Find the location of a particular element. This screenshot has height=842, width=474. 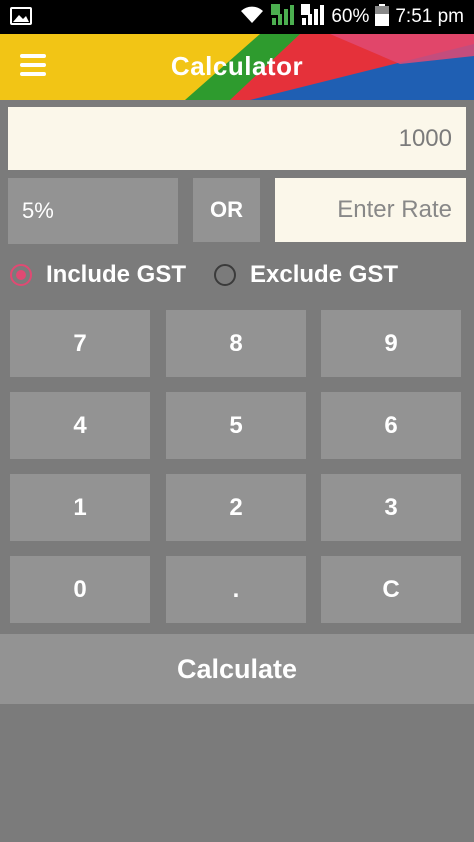

battery-percent: 60% is located at coordinates (350, 16).